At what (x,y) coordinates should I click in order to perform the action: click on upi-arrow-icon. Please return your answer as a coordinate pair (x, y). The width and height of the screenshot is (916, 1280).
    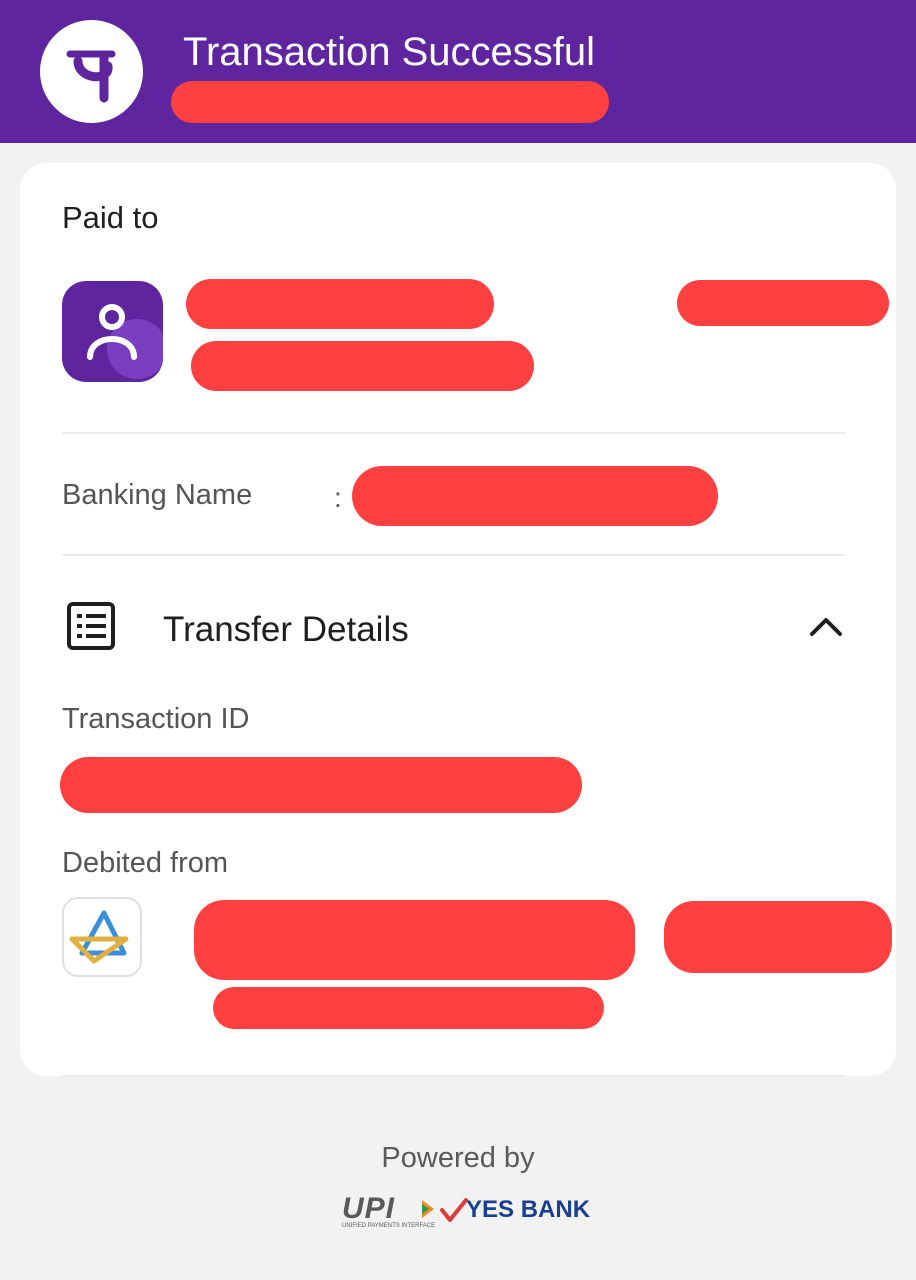
    Looking at the image, I should click on (428, 1209).